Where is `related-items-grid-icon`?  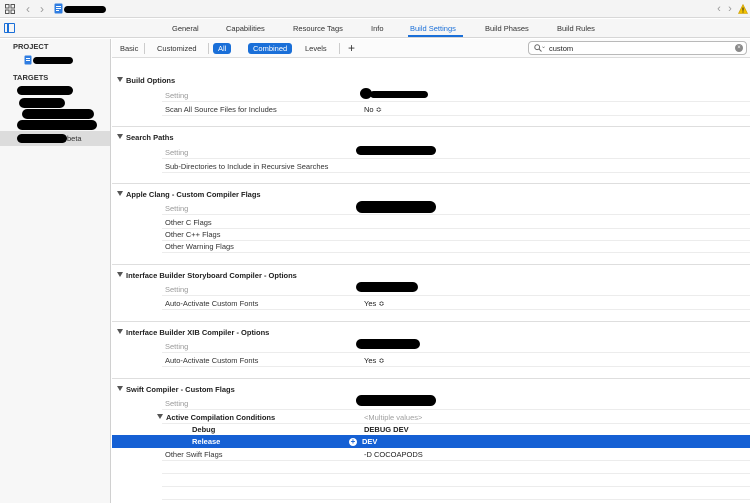 related-items-grid-icon is located at coordinates (10, 9).